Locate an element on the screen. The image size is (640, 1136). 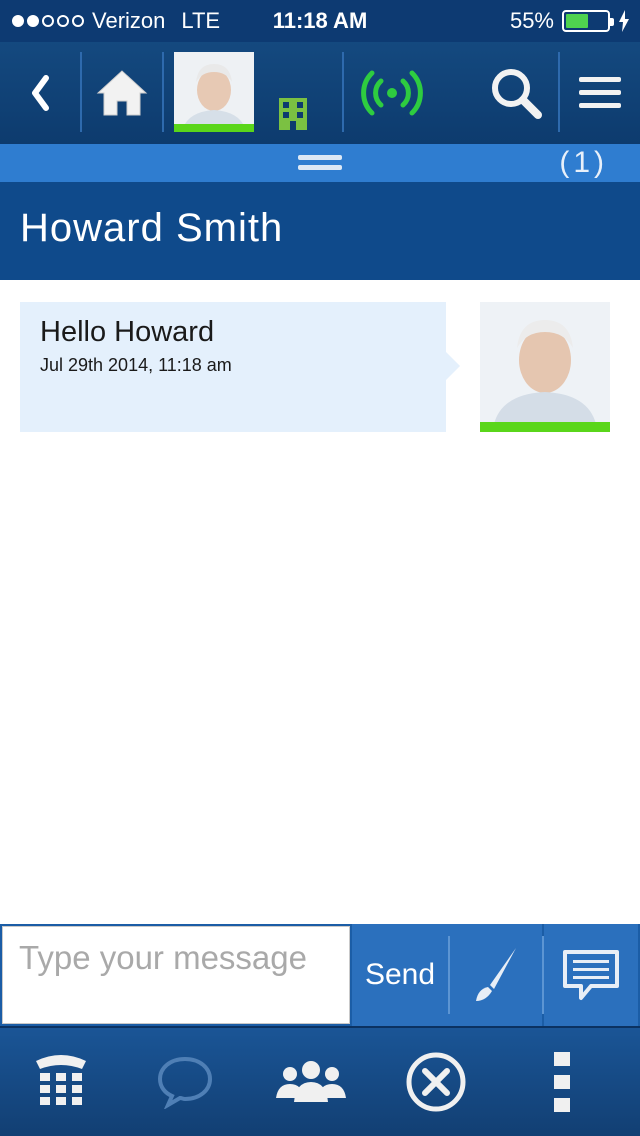
close-circle-icon is located at coordinates (436, 1082).